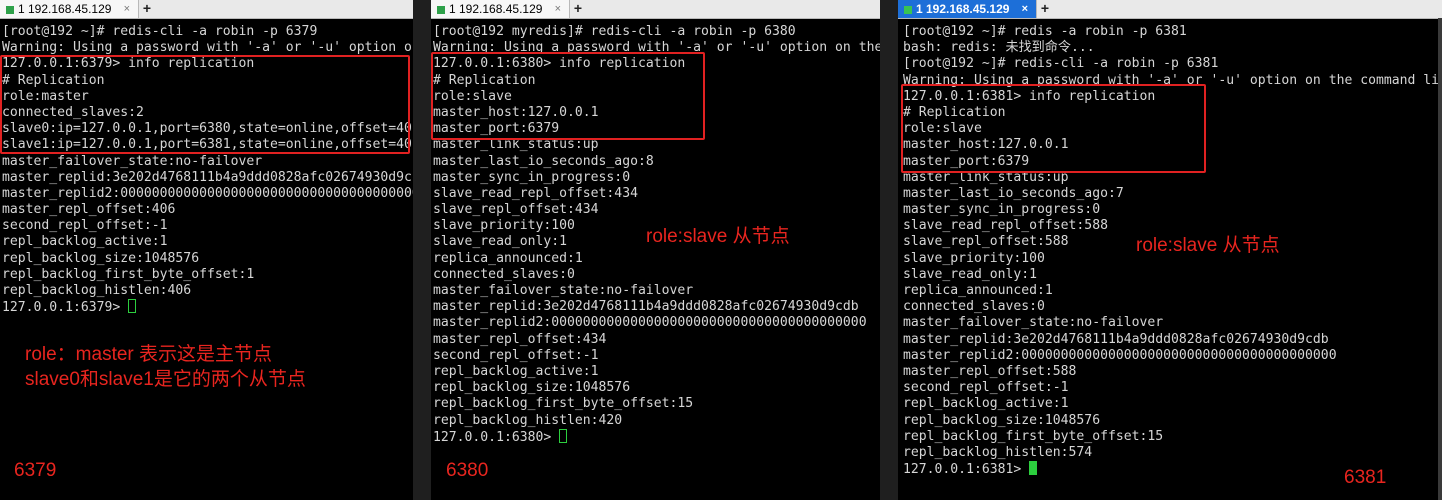 Image resolution: width=1442 pixels, height=500 pixels. I want to click on scrollbar, so click(1440, 259).